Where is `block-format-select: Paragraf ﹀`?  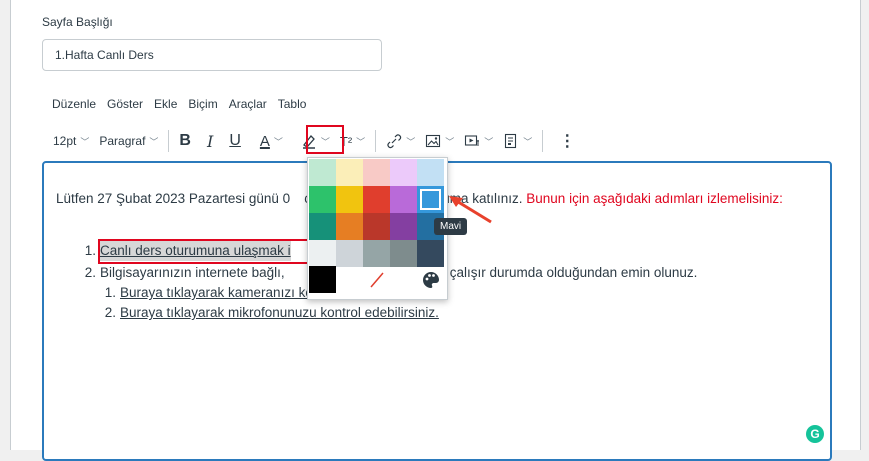
block-format-select: Paragraf ﹀ is located at coordinates (128, 141).